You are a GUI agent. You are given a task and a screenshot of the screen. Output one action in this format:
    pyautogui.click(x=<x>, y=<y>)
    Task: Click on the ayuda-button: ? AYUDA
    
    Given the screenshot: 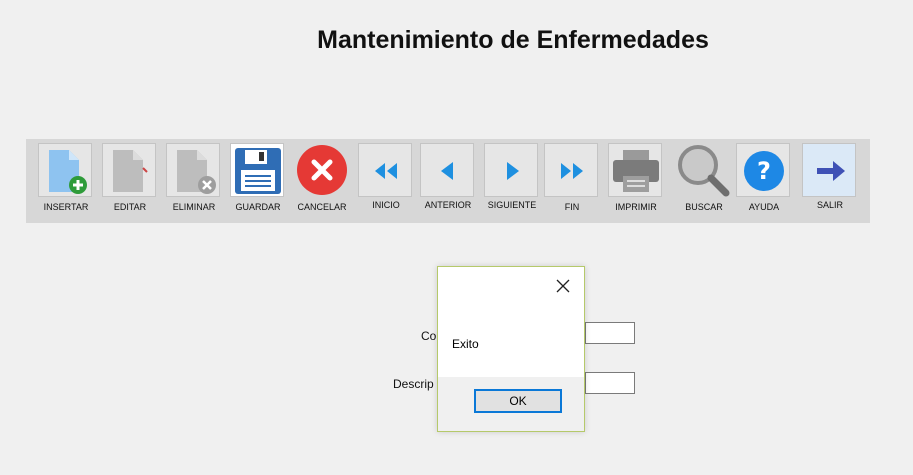 What is the action you would take?
    pyautogui.click(x=764, y=179)
    